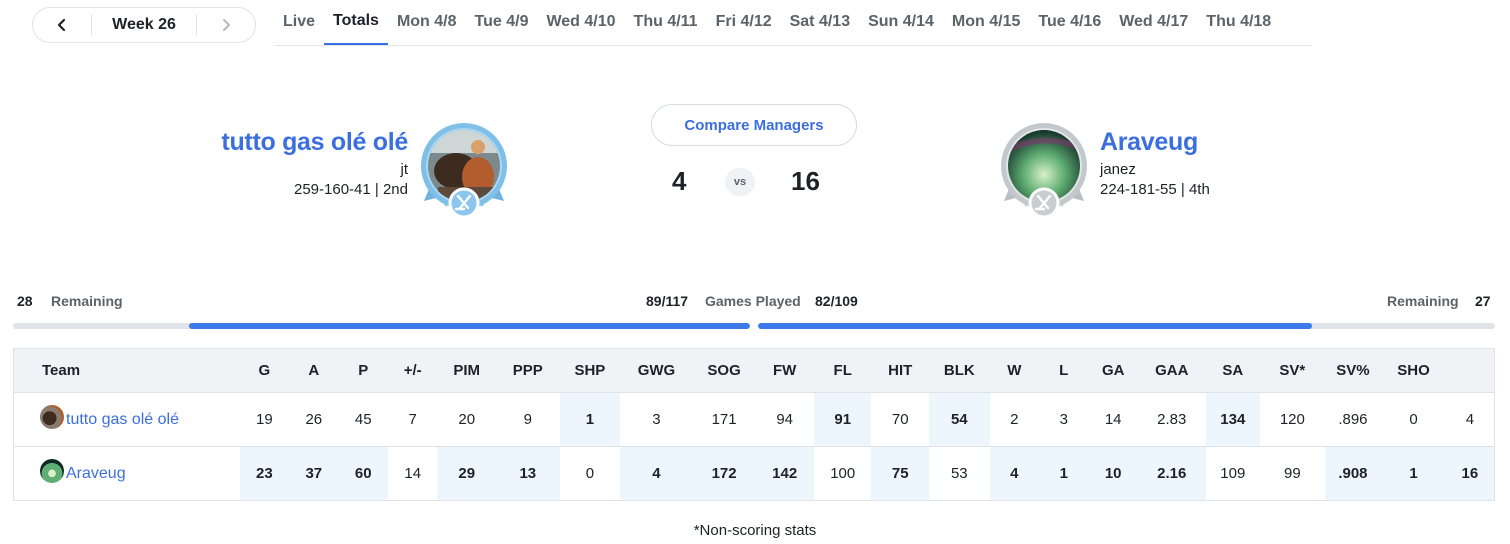 This screenshot has width=1510, height=544. Describe the element at coordinates (590, 370) in the screenshot. I see `stat-column-header: SHP` at that location.